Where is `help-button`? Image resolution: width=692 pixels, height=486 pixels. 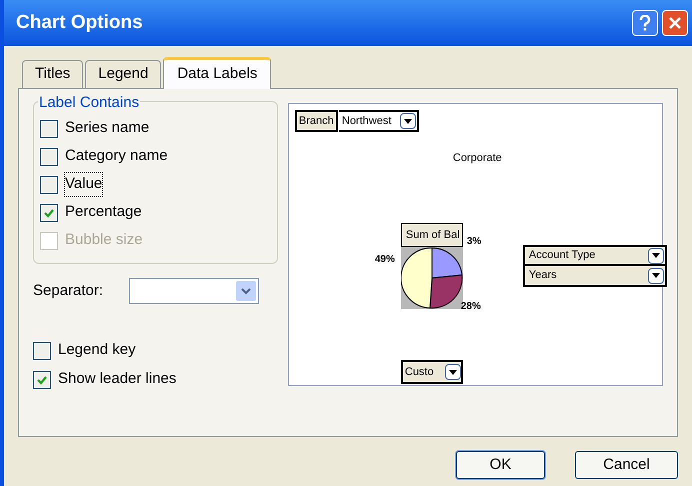
help-button is located at coordinates (645, 23).